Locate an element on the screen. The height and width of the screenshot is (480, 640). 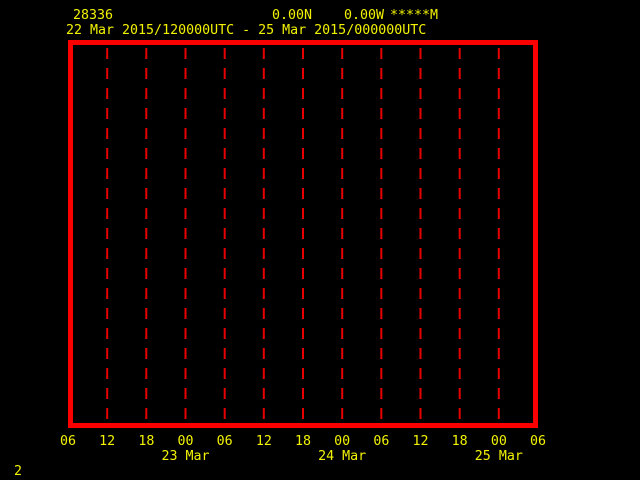
longitude-value: 0.00W is located at coordinates (364, 15).